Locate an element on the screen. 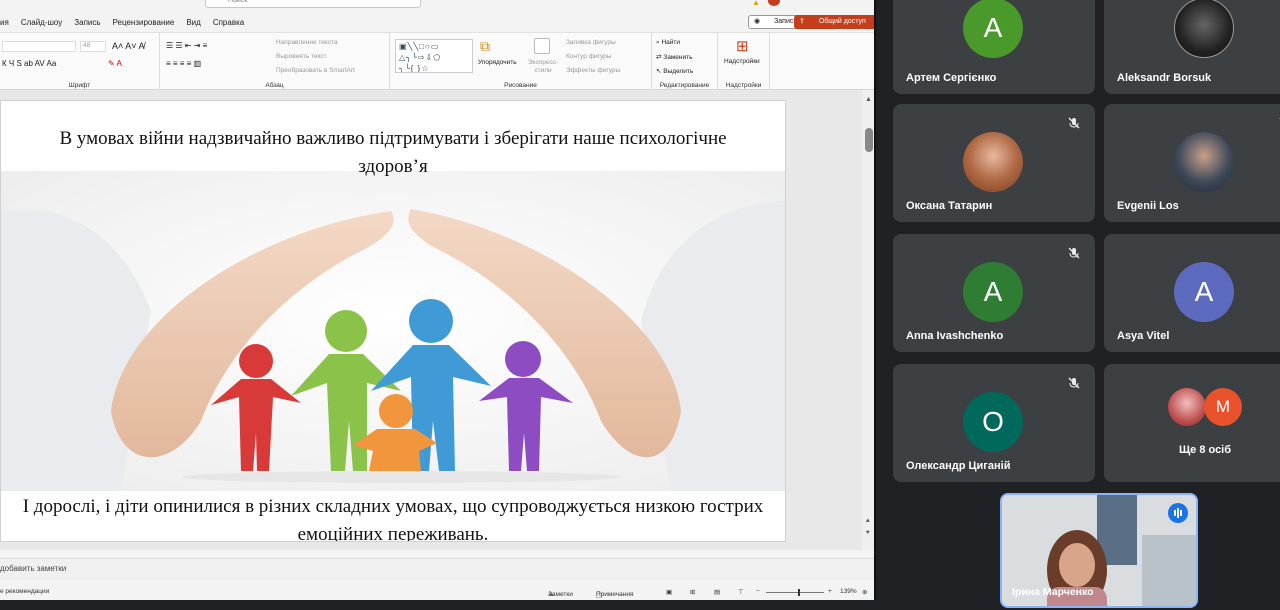 The image size is (1280, 610). participant-tile: O Олександр Циганій is located at coordinates (994, 423).